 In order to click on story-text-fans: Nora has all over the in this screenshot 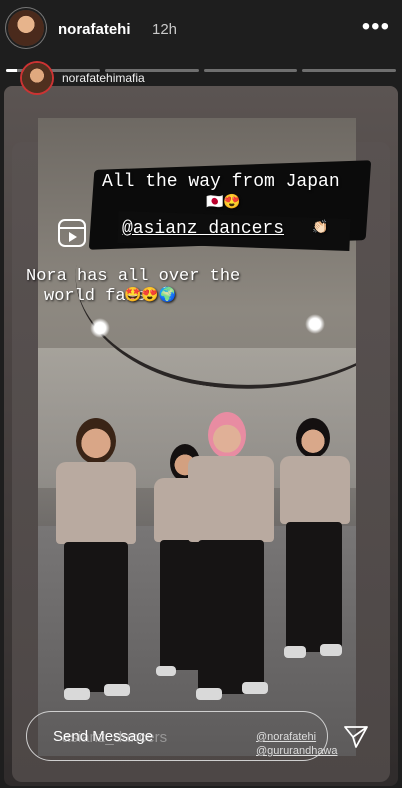, I will do `click(133, 276)`.